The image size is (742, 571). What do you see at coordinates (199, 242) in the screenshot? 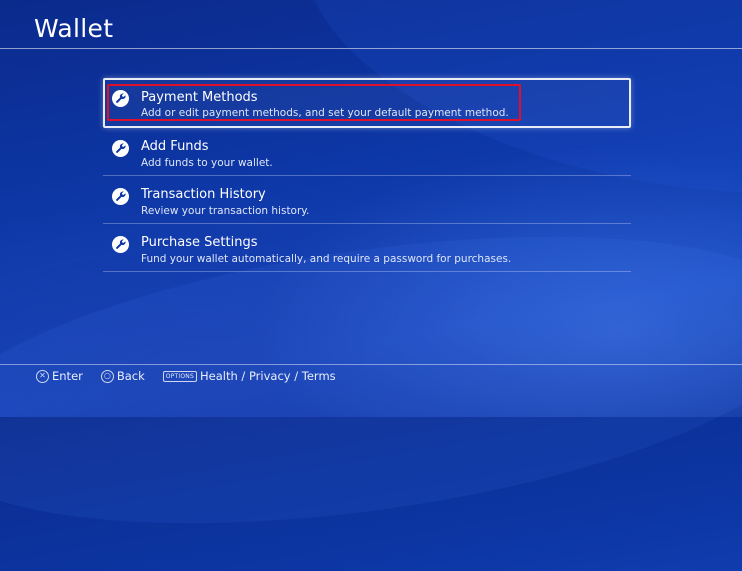
I see `menu-item-label: Purchase Settings` at bounding box center [199, 242].